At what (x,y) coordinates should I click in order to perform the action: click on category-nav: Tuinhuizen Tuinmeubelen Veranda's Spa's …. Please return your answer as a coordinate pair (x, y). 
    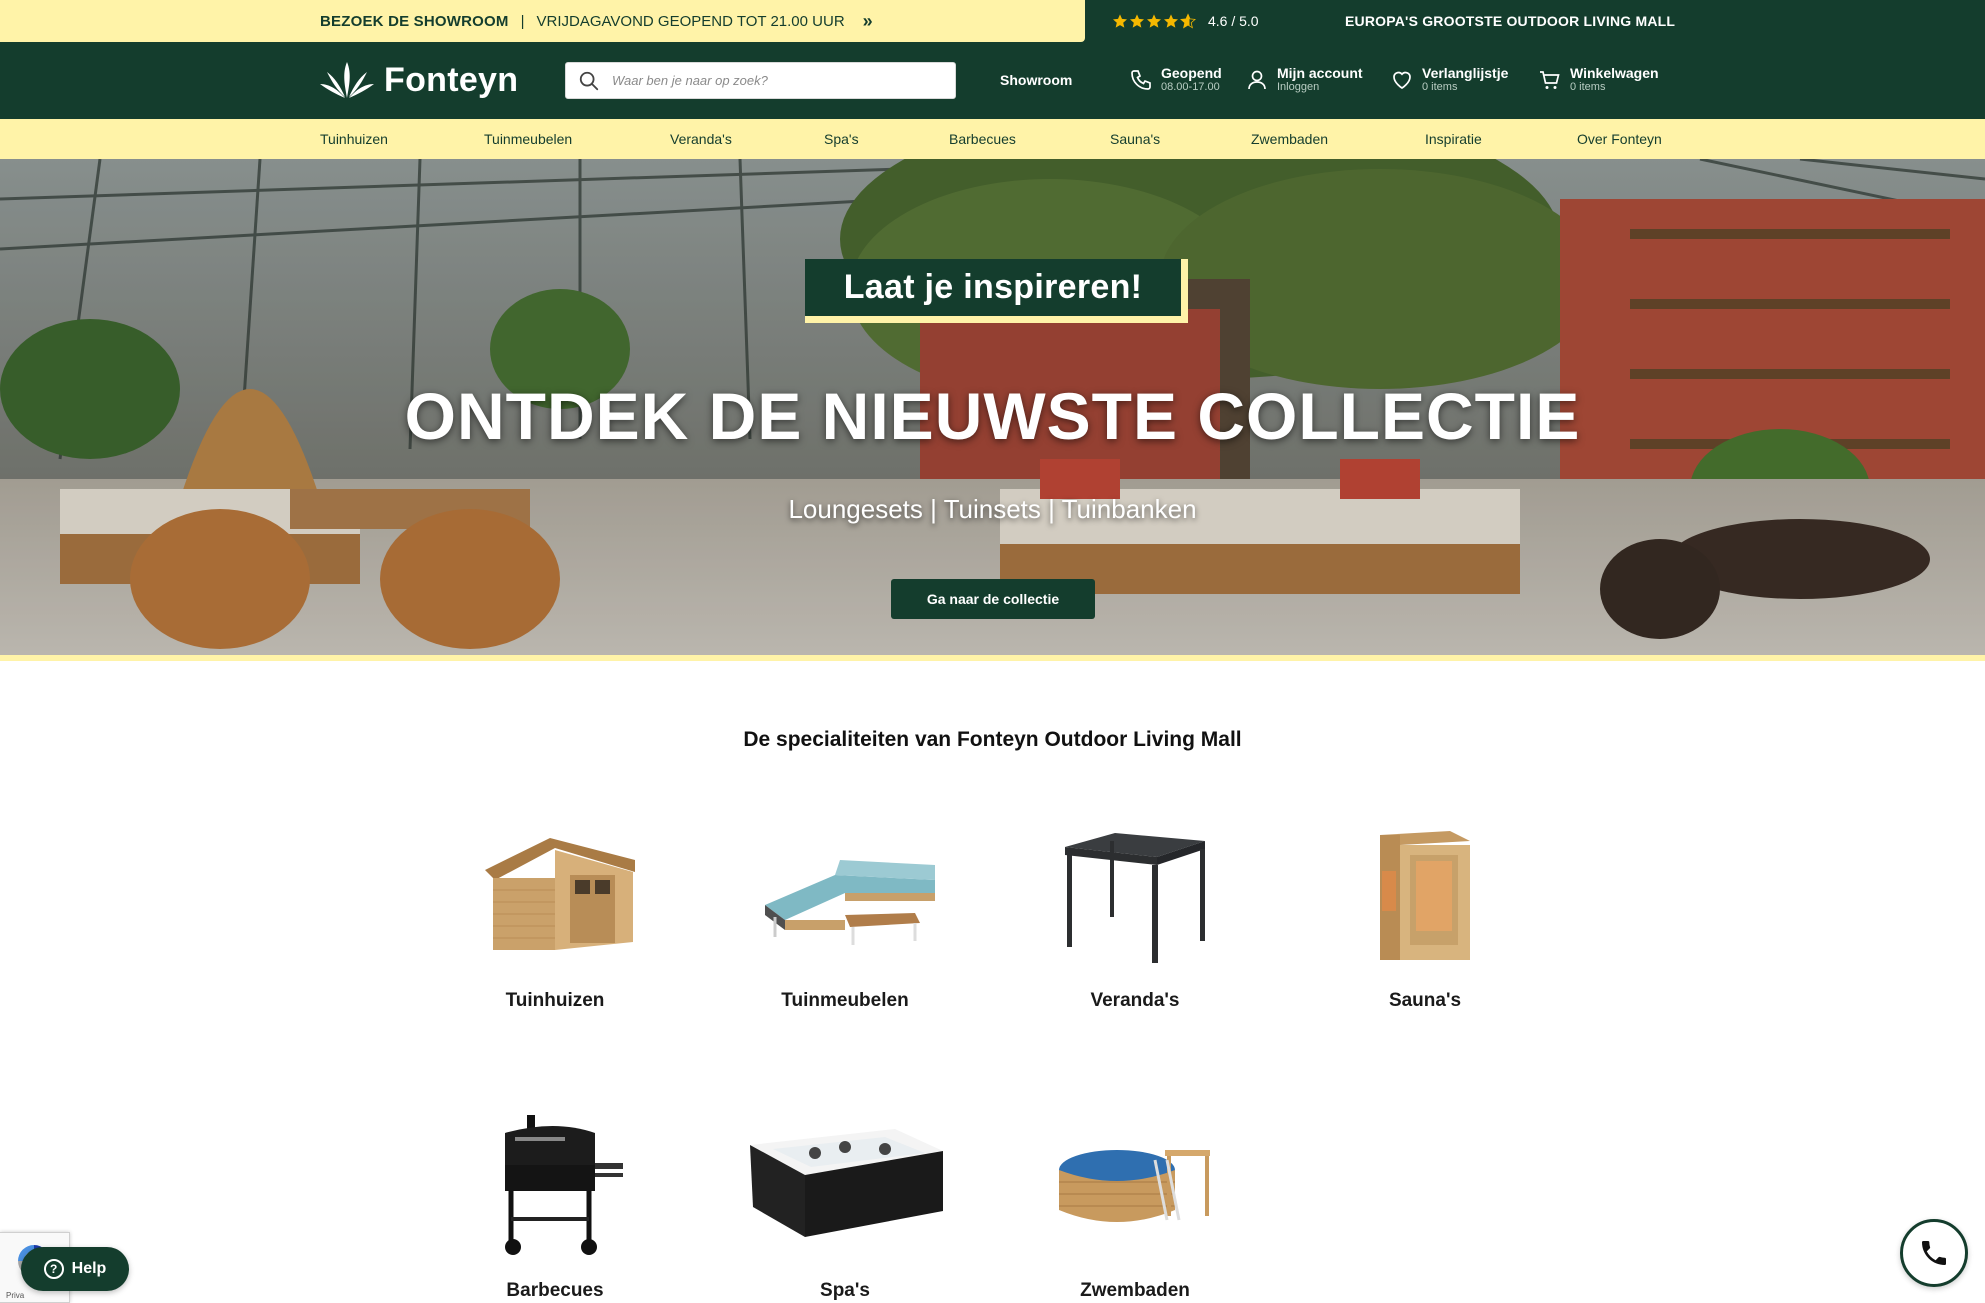
    Looking at the image, I should click on (992, 139).